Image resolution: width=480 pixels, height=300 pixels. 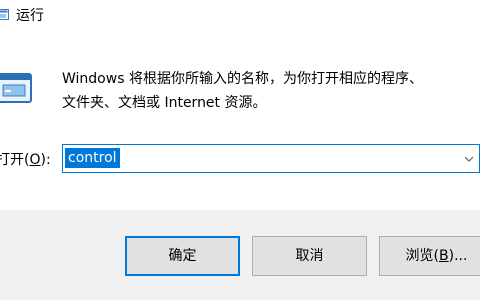 I want to click on open-label: 打开(O):, so click(x=25, y=160).